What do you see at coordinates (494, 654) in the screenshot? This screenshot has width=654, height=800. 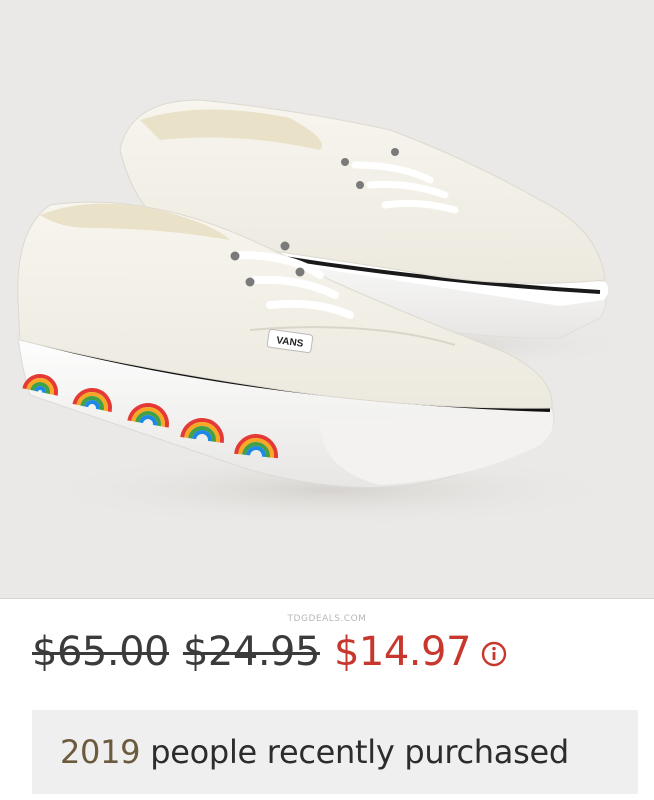 I see `info-circle-icon` at bounding box center [494, 654].